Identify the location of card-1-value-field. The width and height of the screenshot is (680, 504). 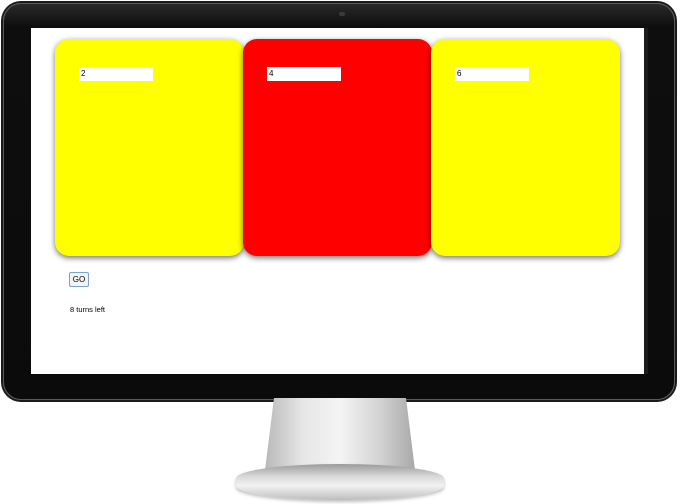
(116, 74).